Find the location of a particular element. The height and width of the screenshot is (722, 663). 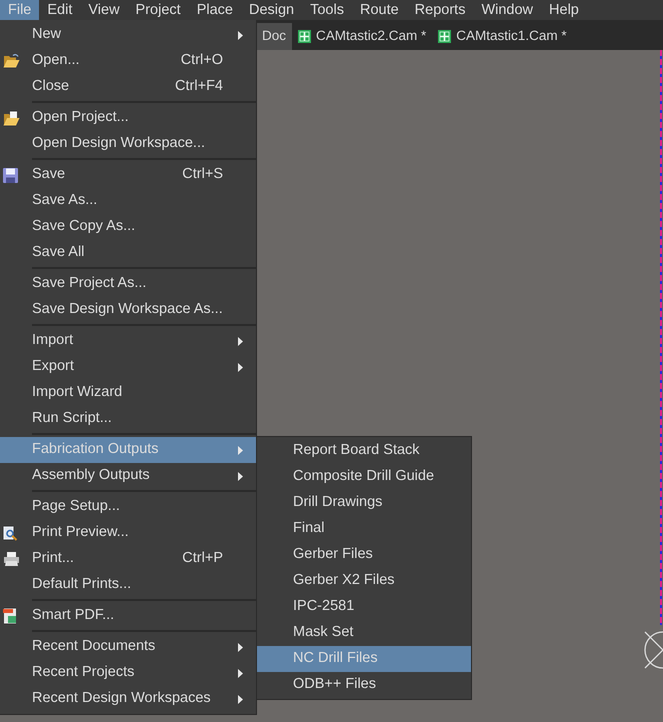

submenu-item: Gerber Files is located at coordinates (364, 555).